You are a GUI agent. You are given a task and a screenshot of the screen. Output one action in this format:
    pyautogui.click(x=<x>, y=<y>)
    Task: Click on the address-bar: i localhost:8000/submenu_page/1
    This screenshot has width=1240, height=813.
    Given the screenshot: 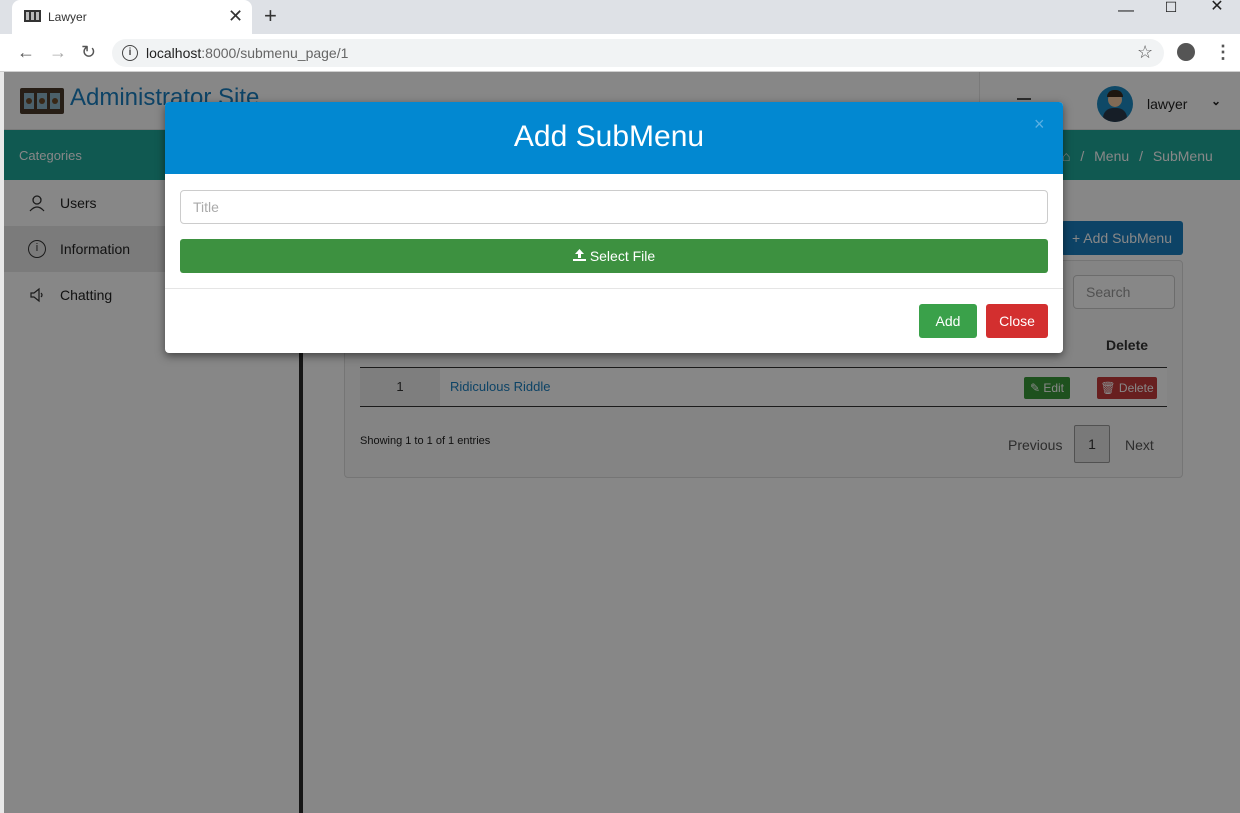 What is the action you would take?
    pyautogui.click(x=638, y=53)
    